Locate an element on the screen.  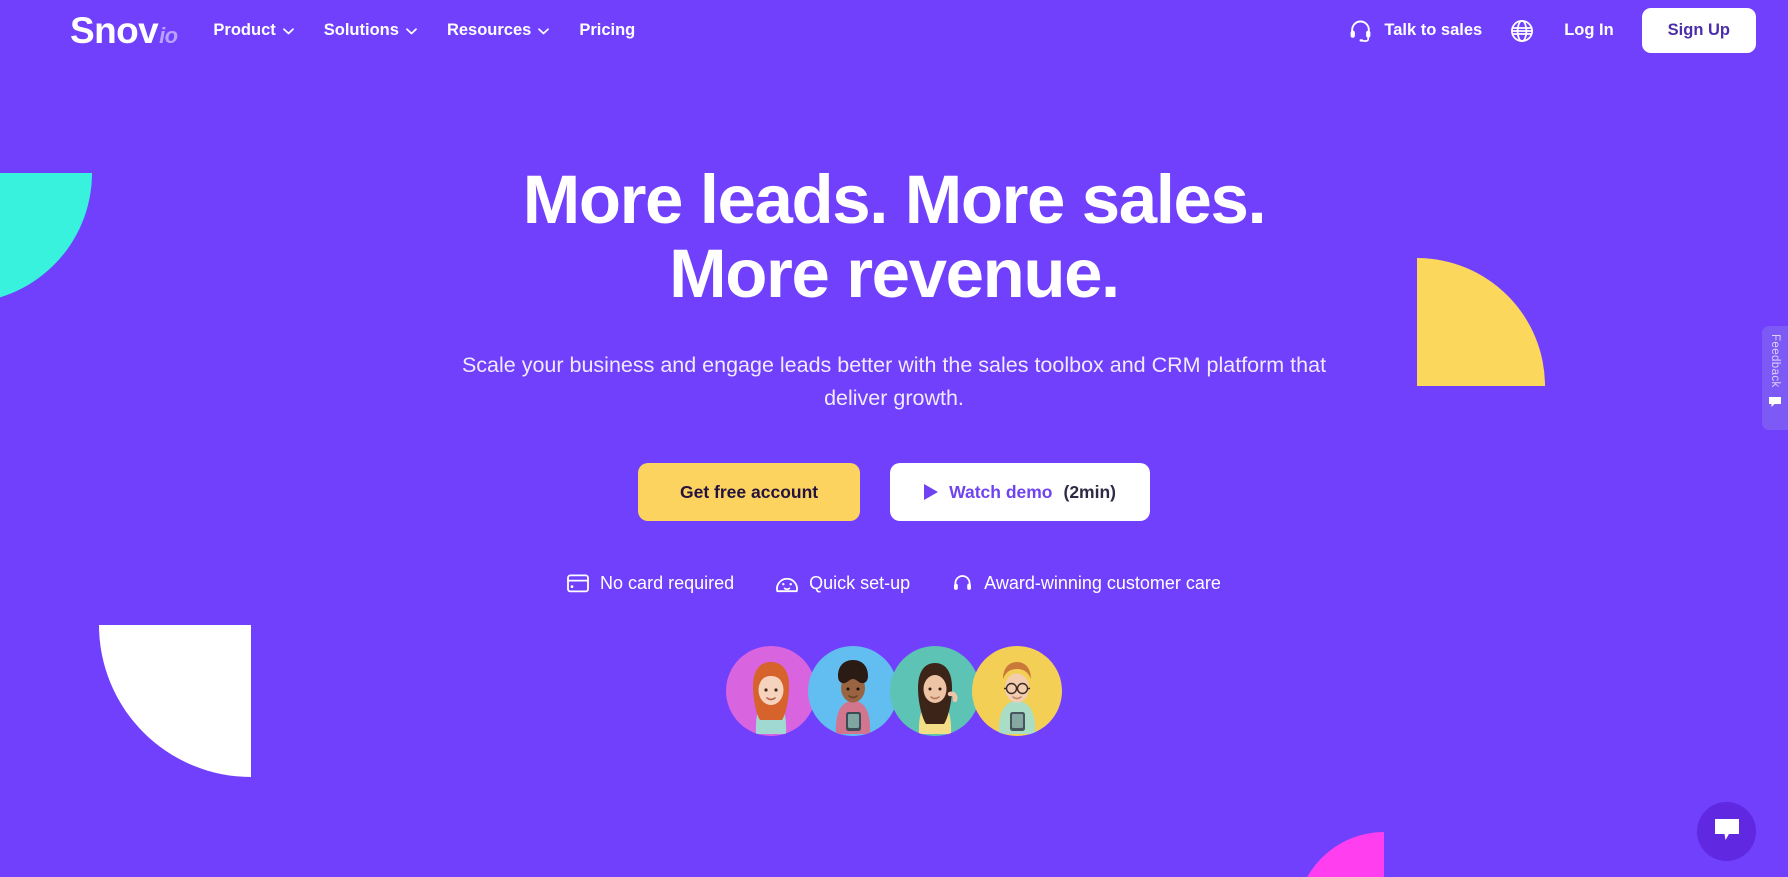
nav-item-label: Resources is located at coordinates (489, 30).